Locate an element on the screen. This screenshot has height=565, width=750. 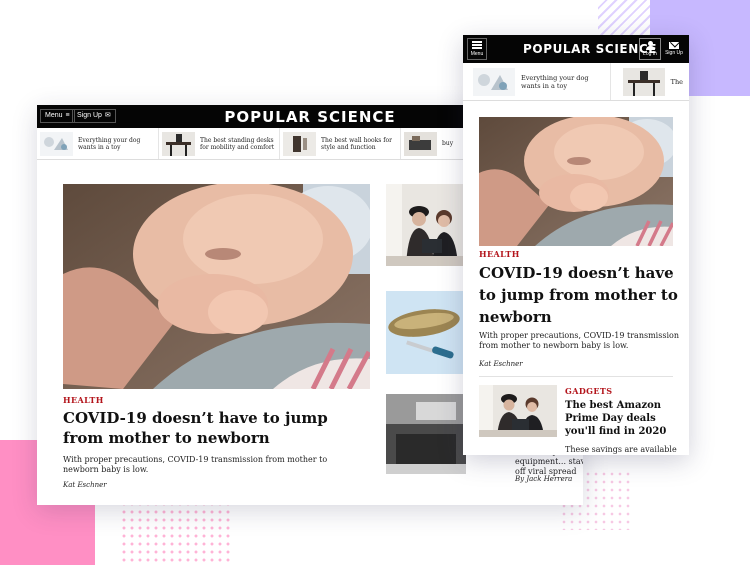
divider is located at coordinates (576, 376).